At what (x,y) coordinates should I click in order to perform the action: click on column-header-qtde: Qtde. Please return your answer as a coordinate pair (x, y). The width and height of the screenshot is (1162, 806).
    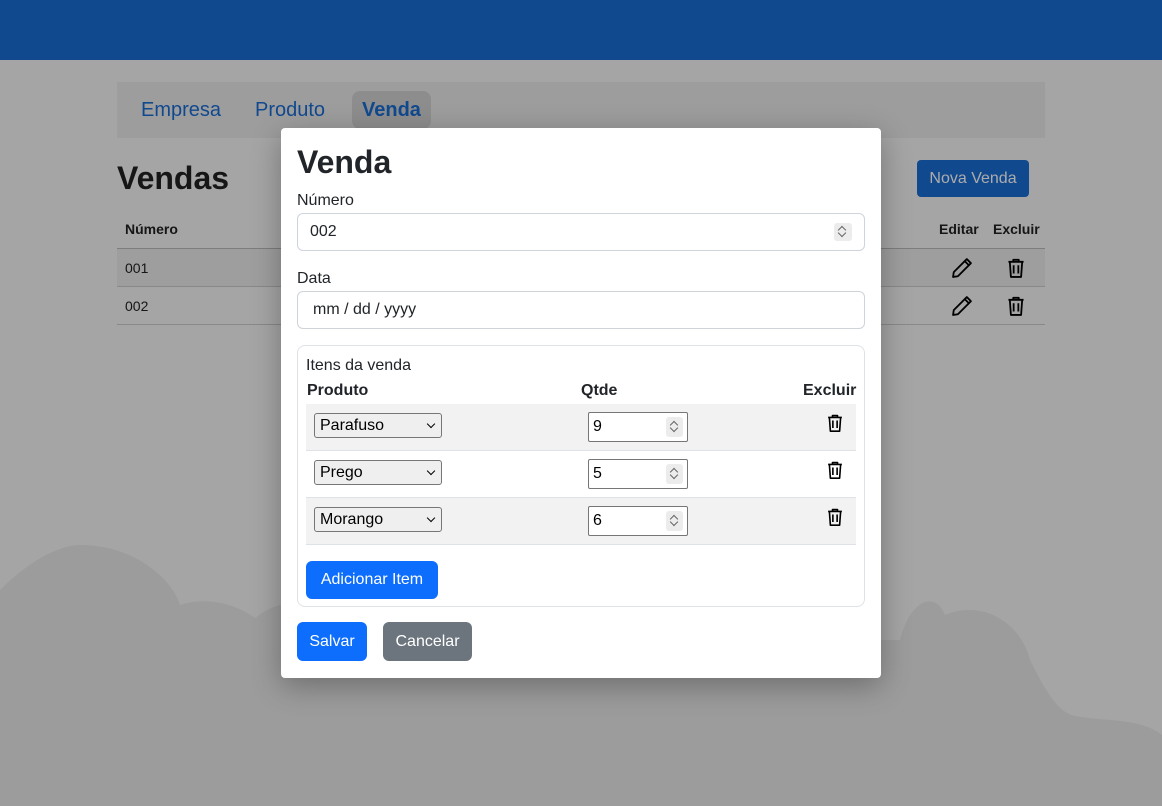
    Looking at the image, I should click on (599, 390).